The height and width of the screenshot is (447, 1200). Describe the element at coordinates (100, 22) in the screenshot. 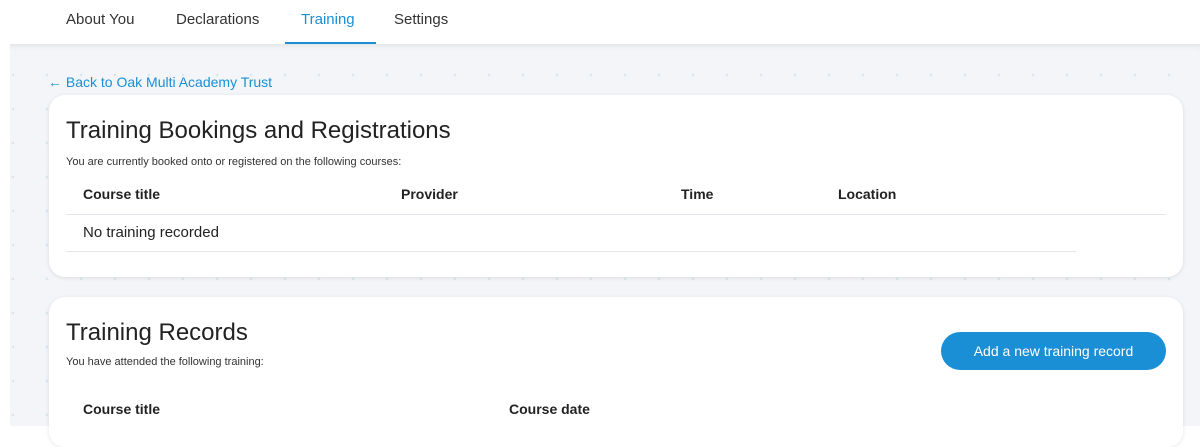

I see `tab-about-you: About You` at that location.